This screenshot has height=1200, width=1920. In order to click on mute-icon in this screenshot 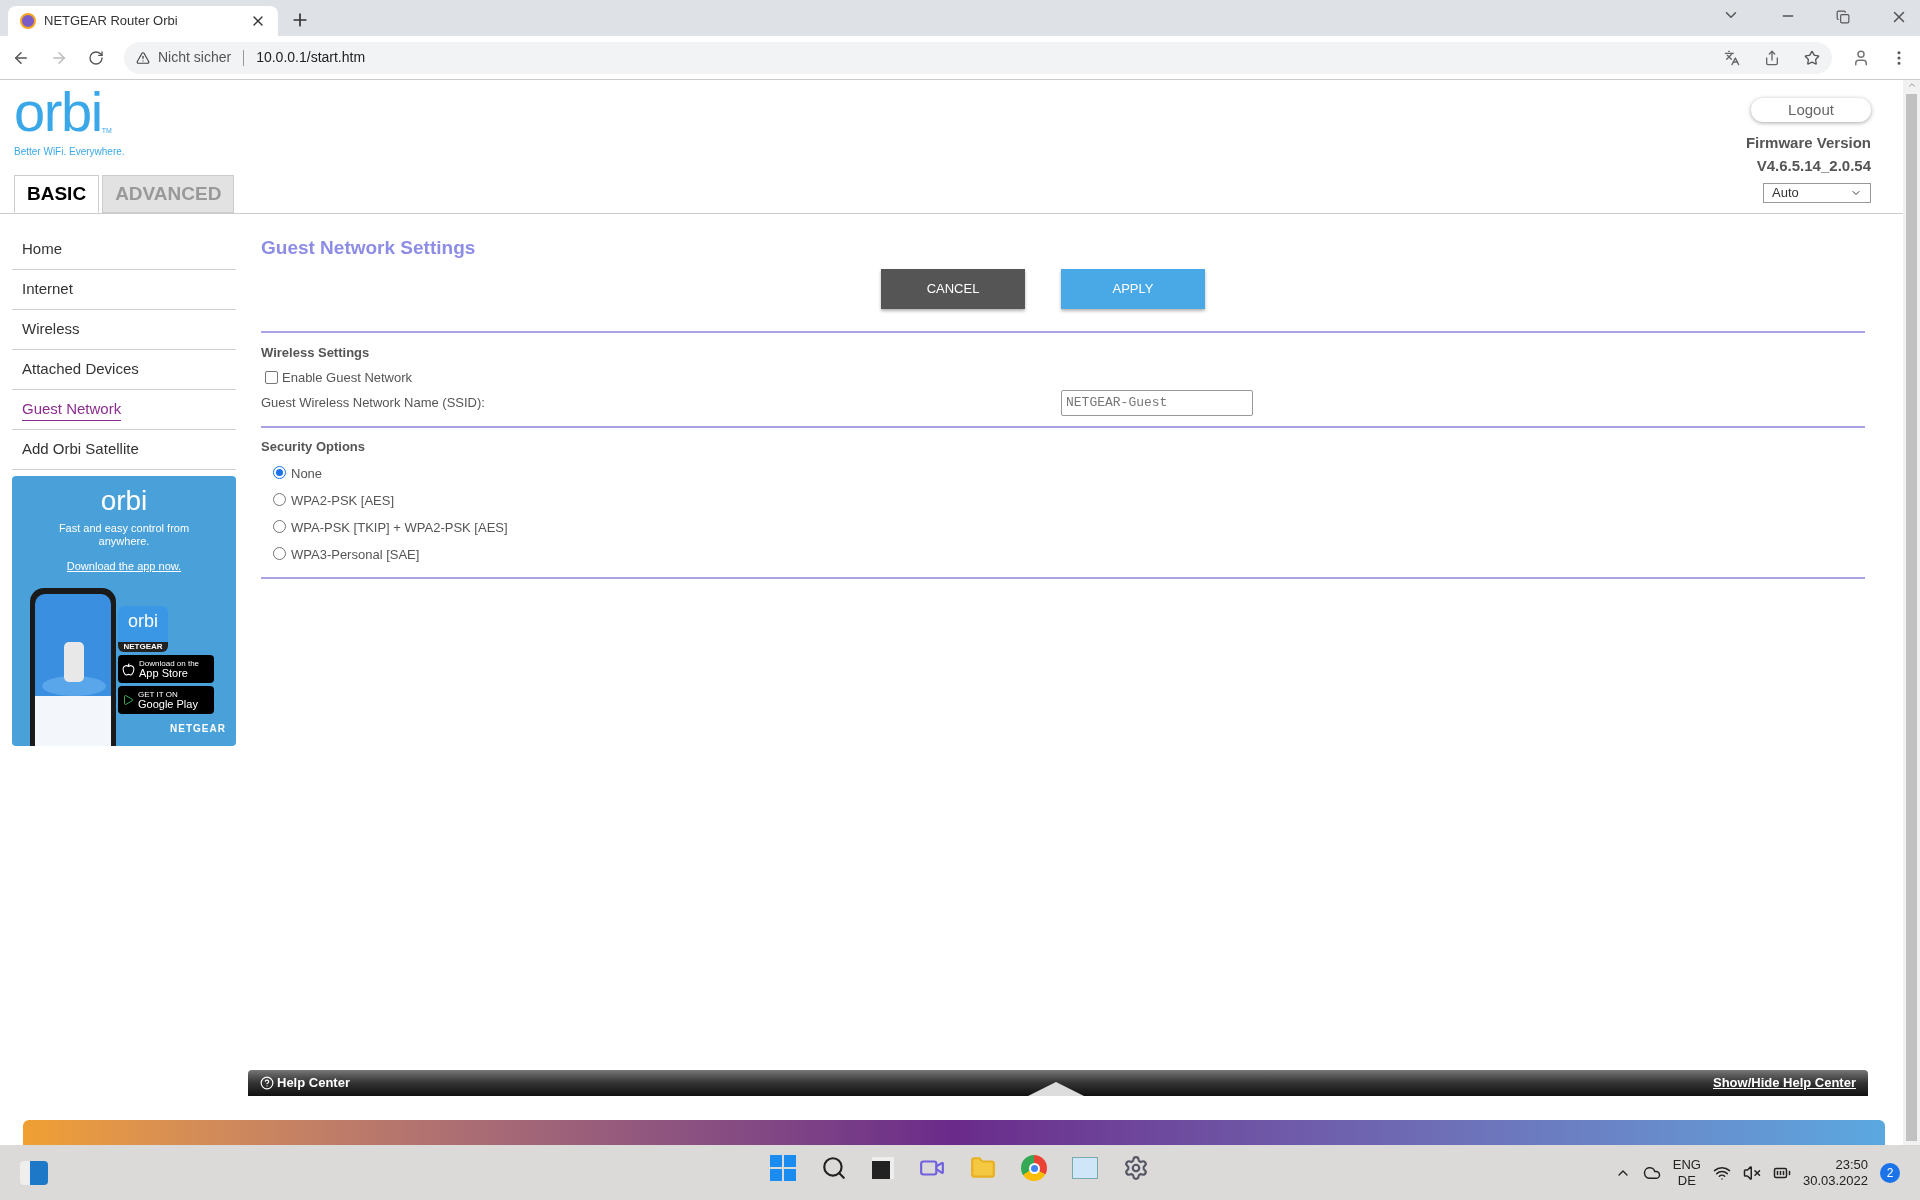, I will do `click(1751, 1172)`.